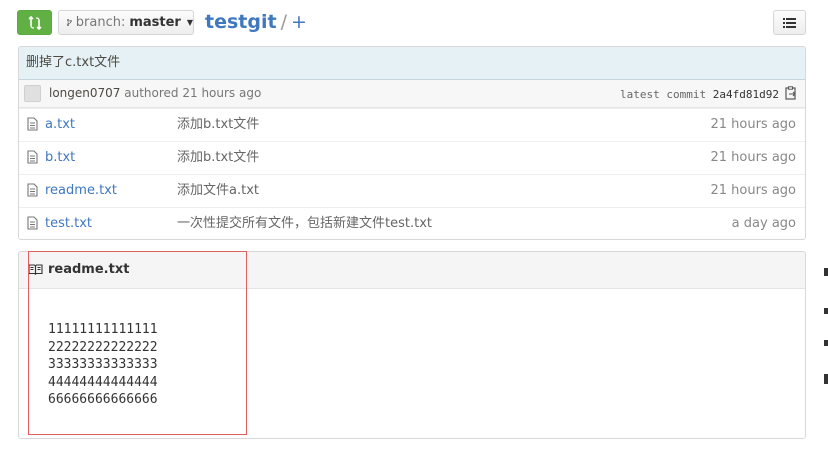 Image resolution: width=828 pixels, height=459 pixels. Describe the element at coordinates (763, 223) in the screenshot. I see `file-age: a day ago` at that location.